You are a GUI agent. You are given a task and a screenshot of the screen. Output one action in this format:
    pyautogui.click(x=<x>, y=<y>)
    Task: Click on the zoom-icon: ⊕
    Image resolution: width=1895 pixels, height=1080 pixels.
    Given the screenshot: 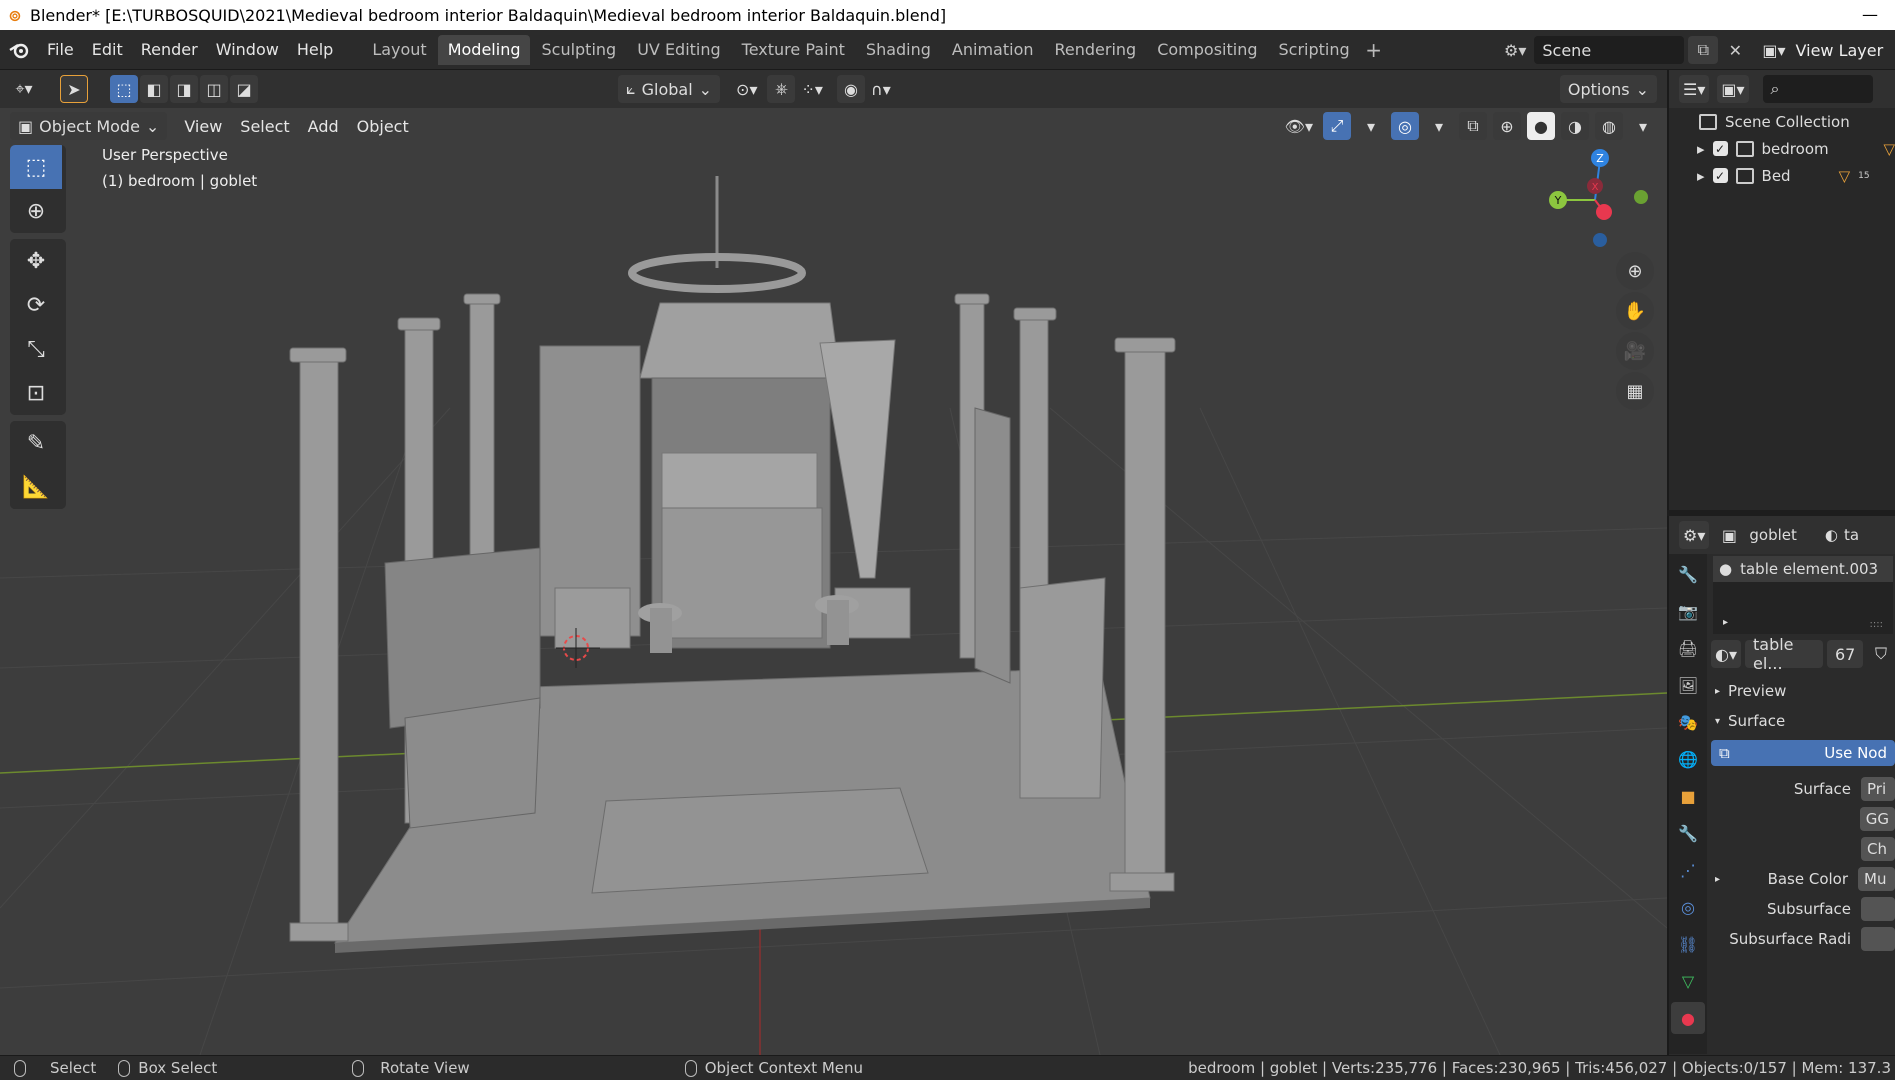 What is the action you would take?
    pyautogui.click(x=1635, y=271)
    